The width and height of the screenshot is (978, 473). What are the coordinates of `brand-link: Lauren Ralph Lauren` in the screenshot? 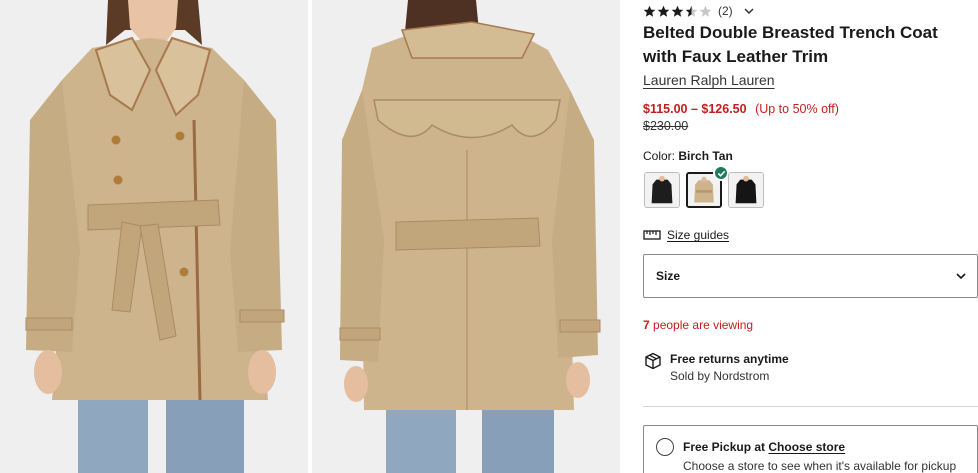 It's located at (709, 80).